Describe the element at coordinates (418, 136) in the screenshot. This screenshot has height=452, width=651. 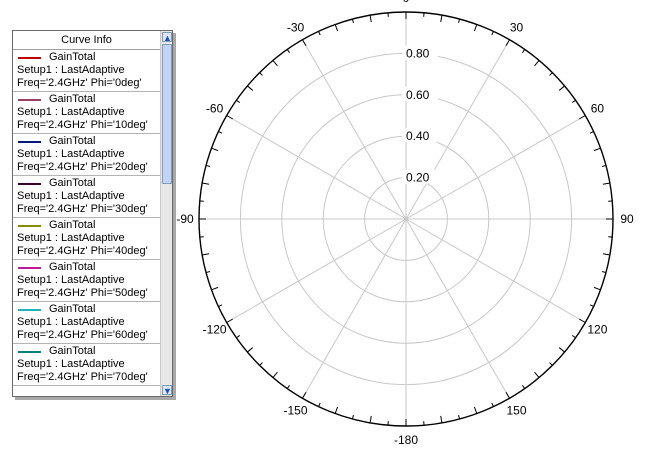
I see `radial-tick-label: 0.40` at that location.